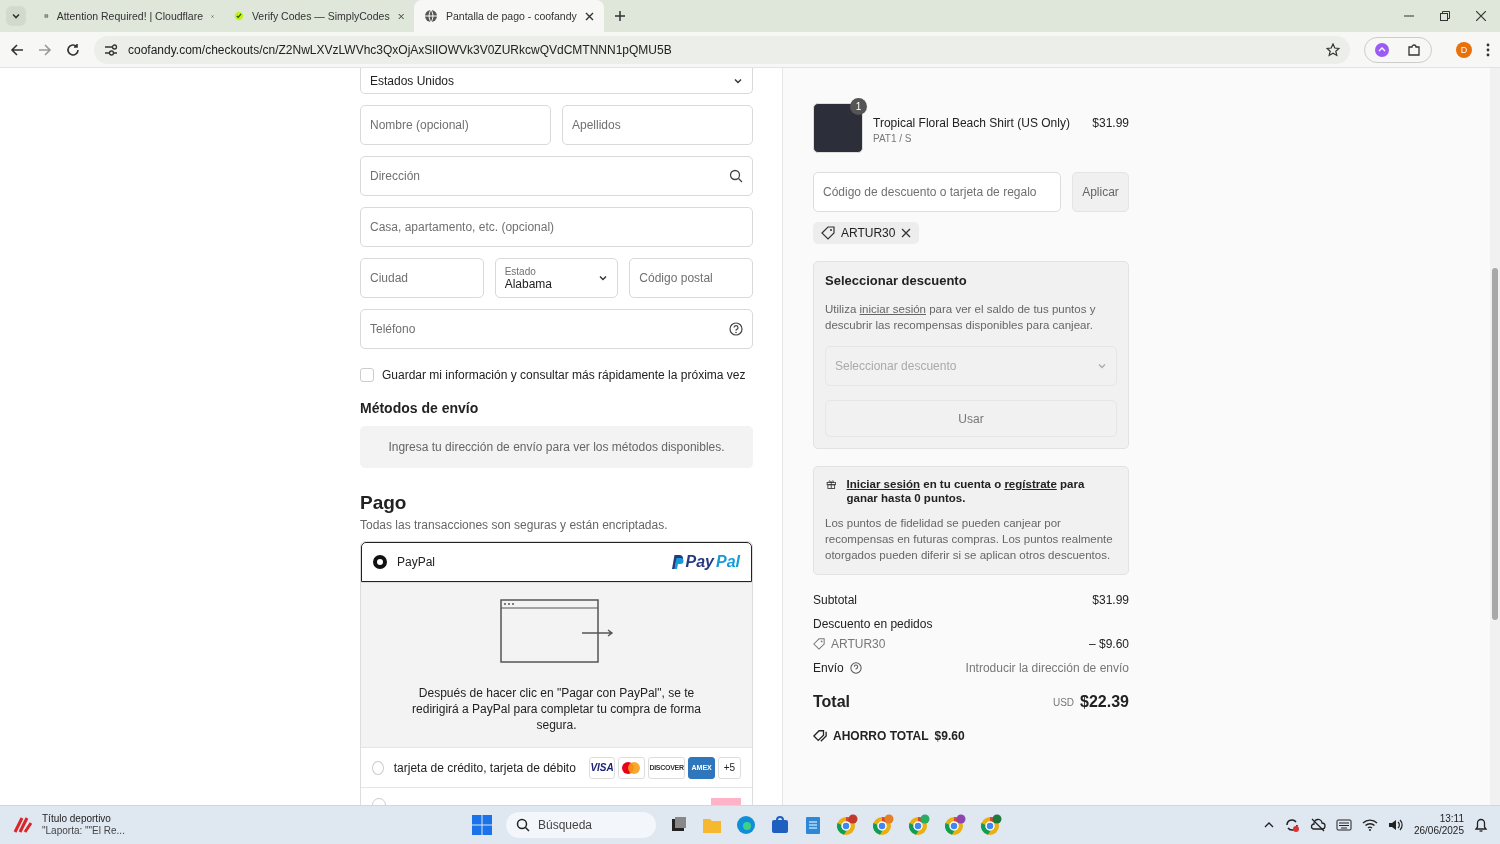  I want to click on remove-icon, so click(906, 233).